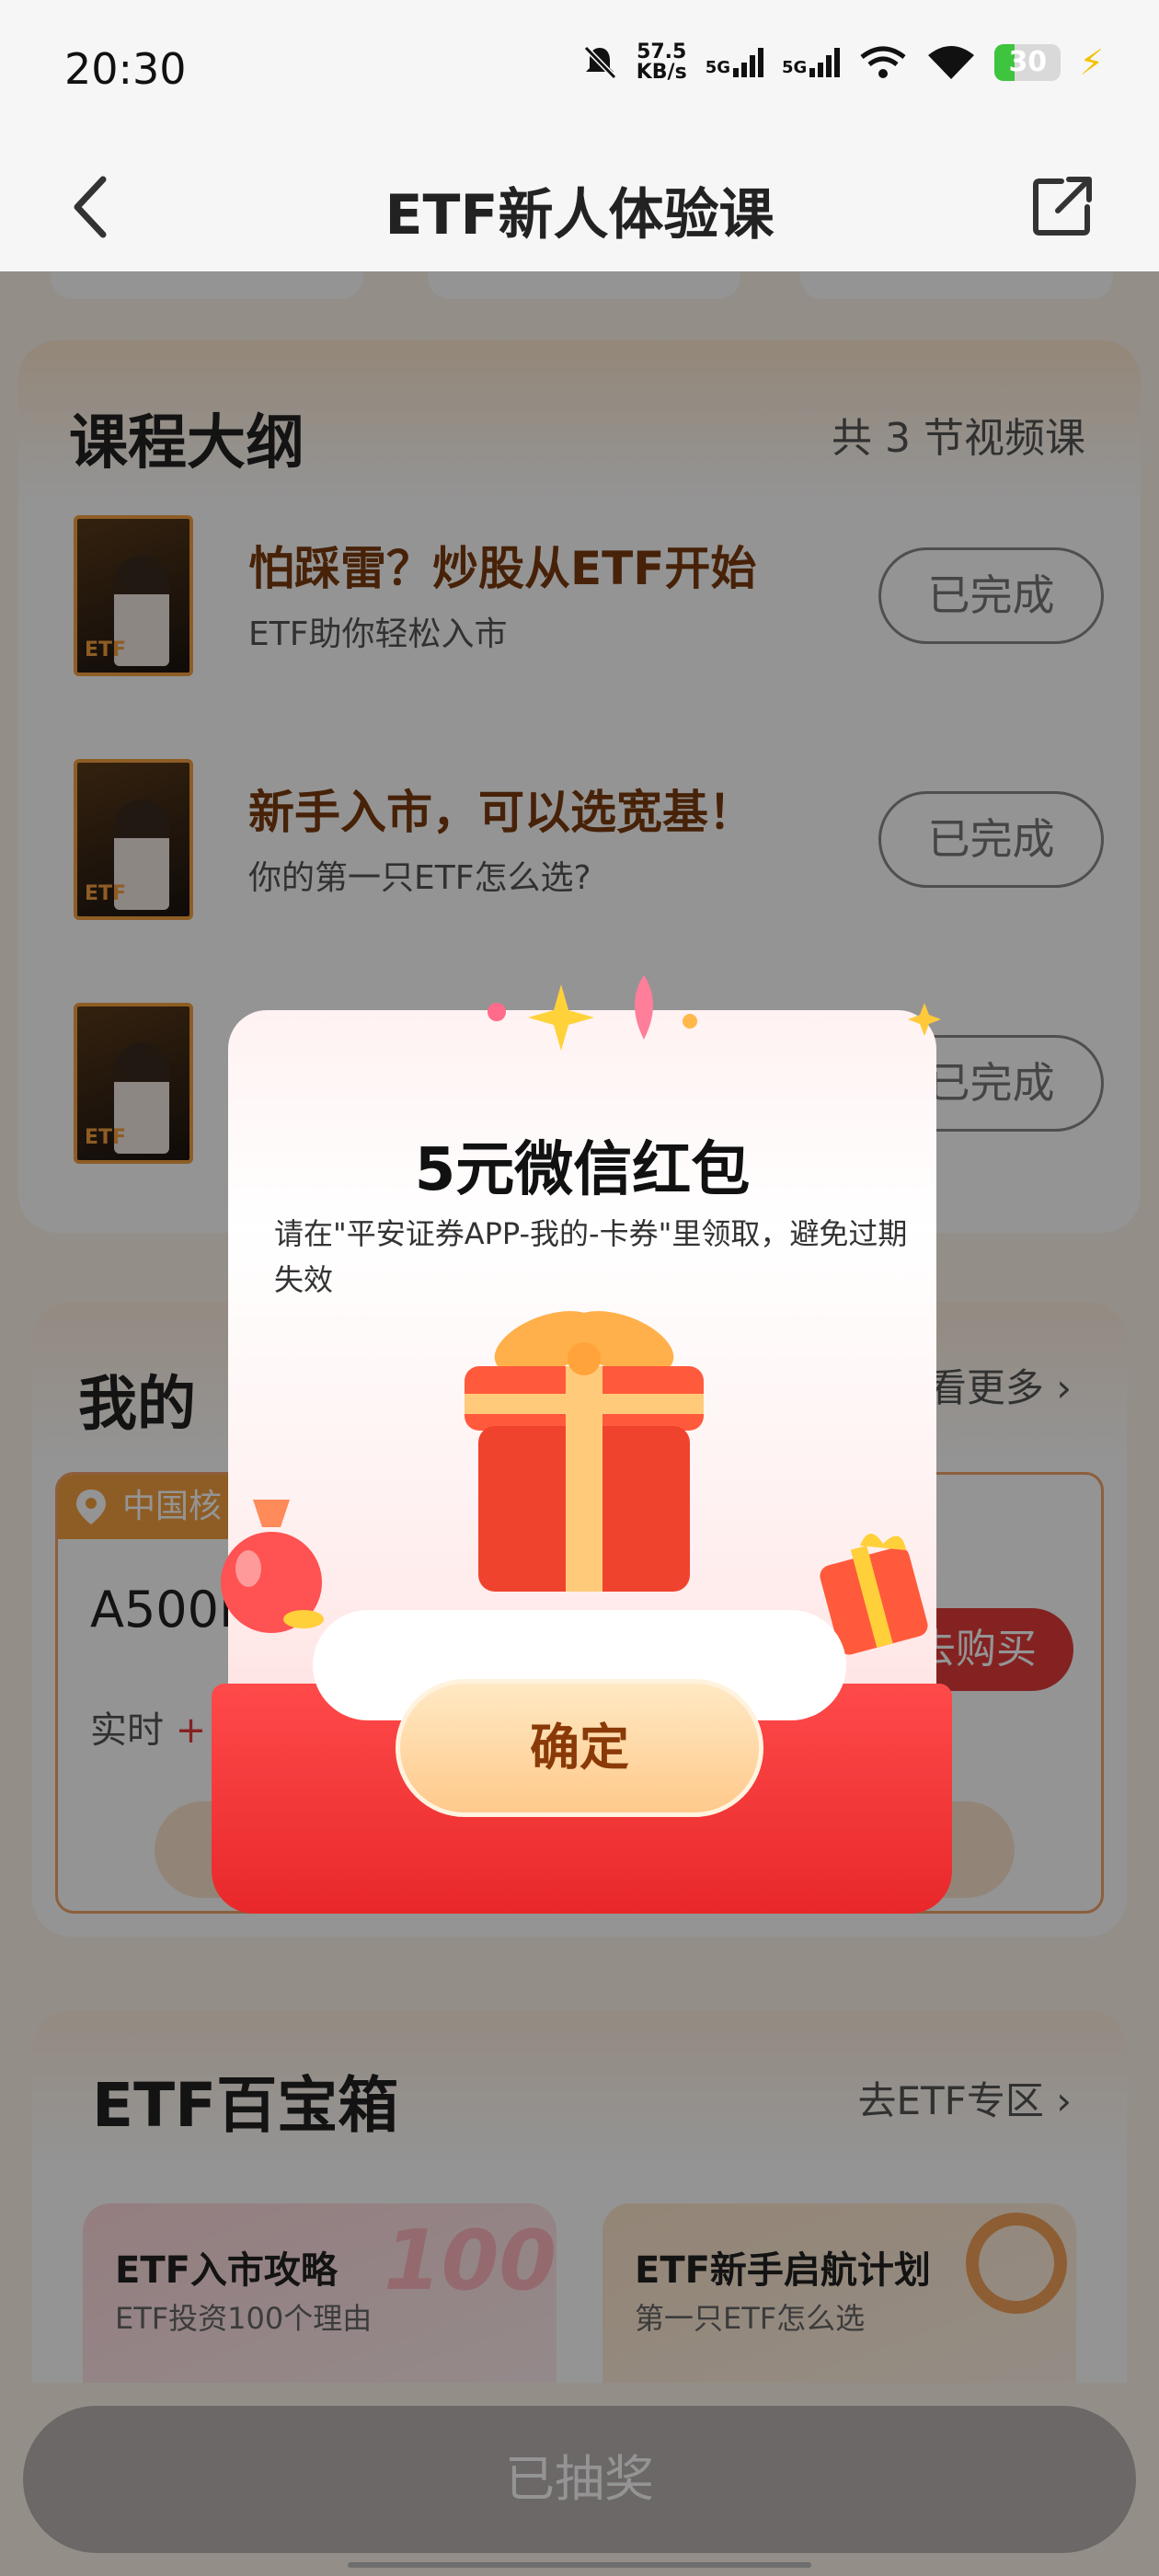 This screenshot has width=1159, height=2576. What do you see at coordinates (582, 1170) in the screenshot?
I see `modal-title: 5元微信红包` at bounding box center [582, 1170].